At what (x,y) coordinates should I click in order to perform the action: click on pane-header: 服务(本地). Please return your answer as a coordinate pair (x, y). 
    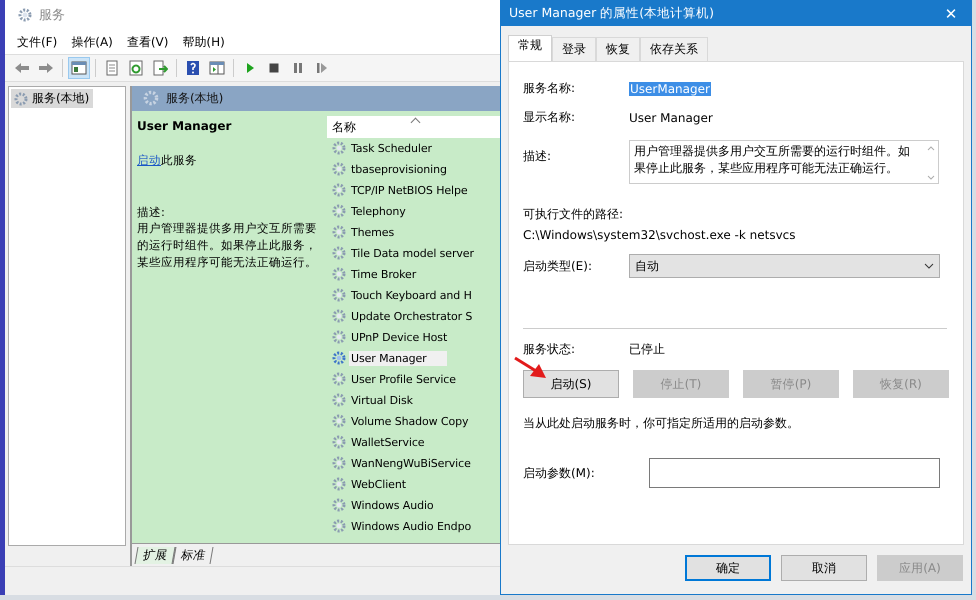
    Looking at the image, I should click on (316, 98).